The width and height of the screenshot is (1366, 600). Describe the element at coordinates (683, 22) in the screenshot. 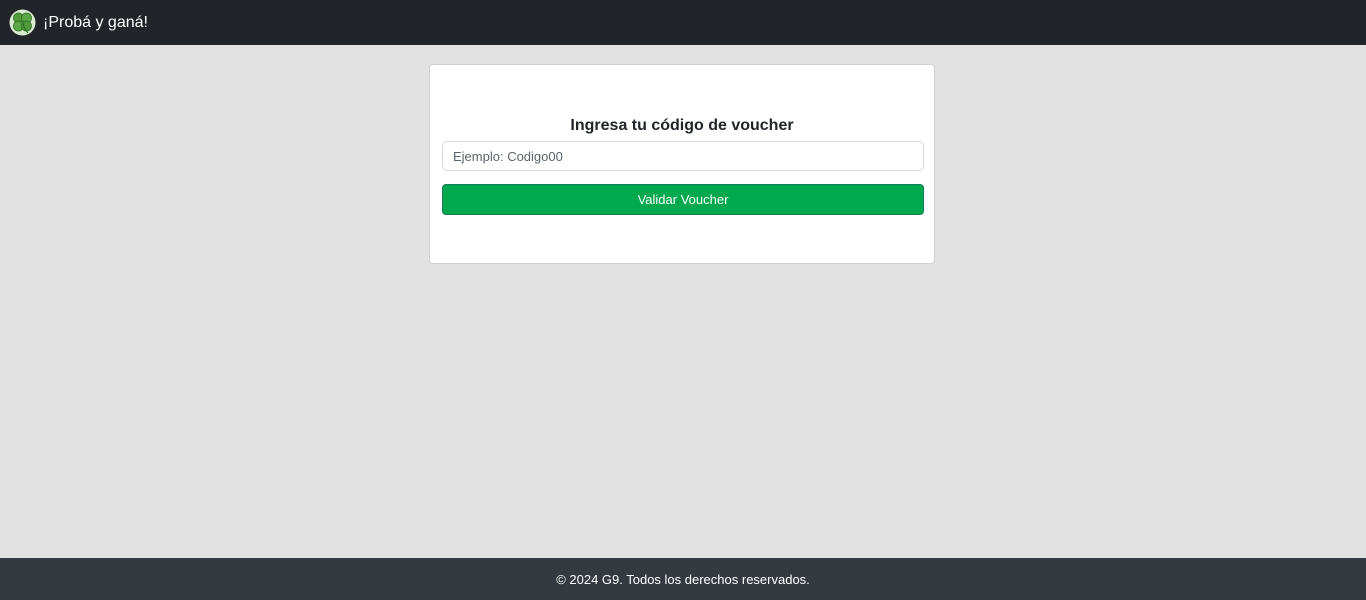

I see `navbar: ¡Probá y ganá!` at that location.